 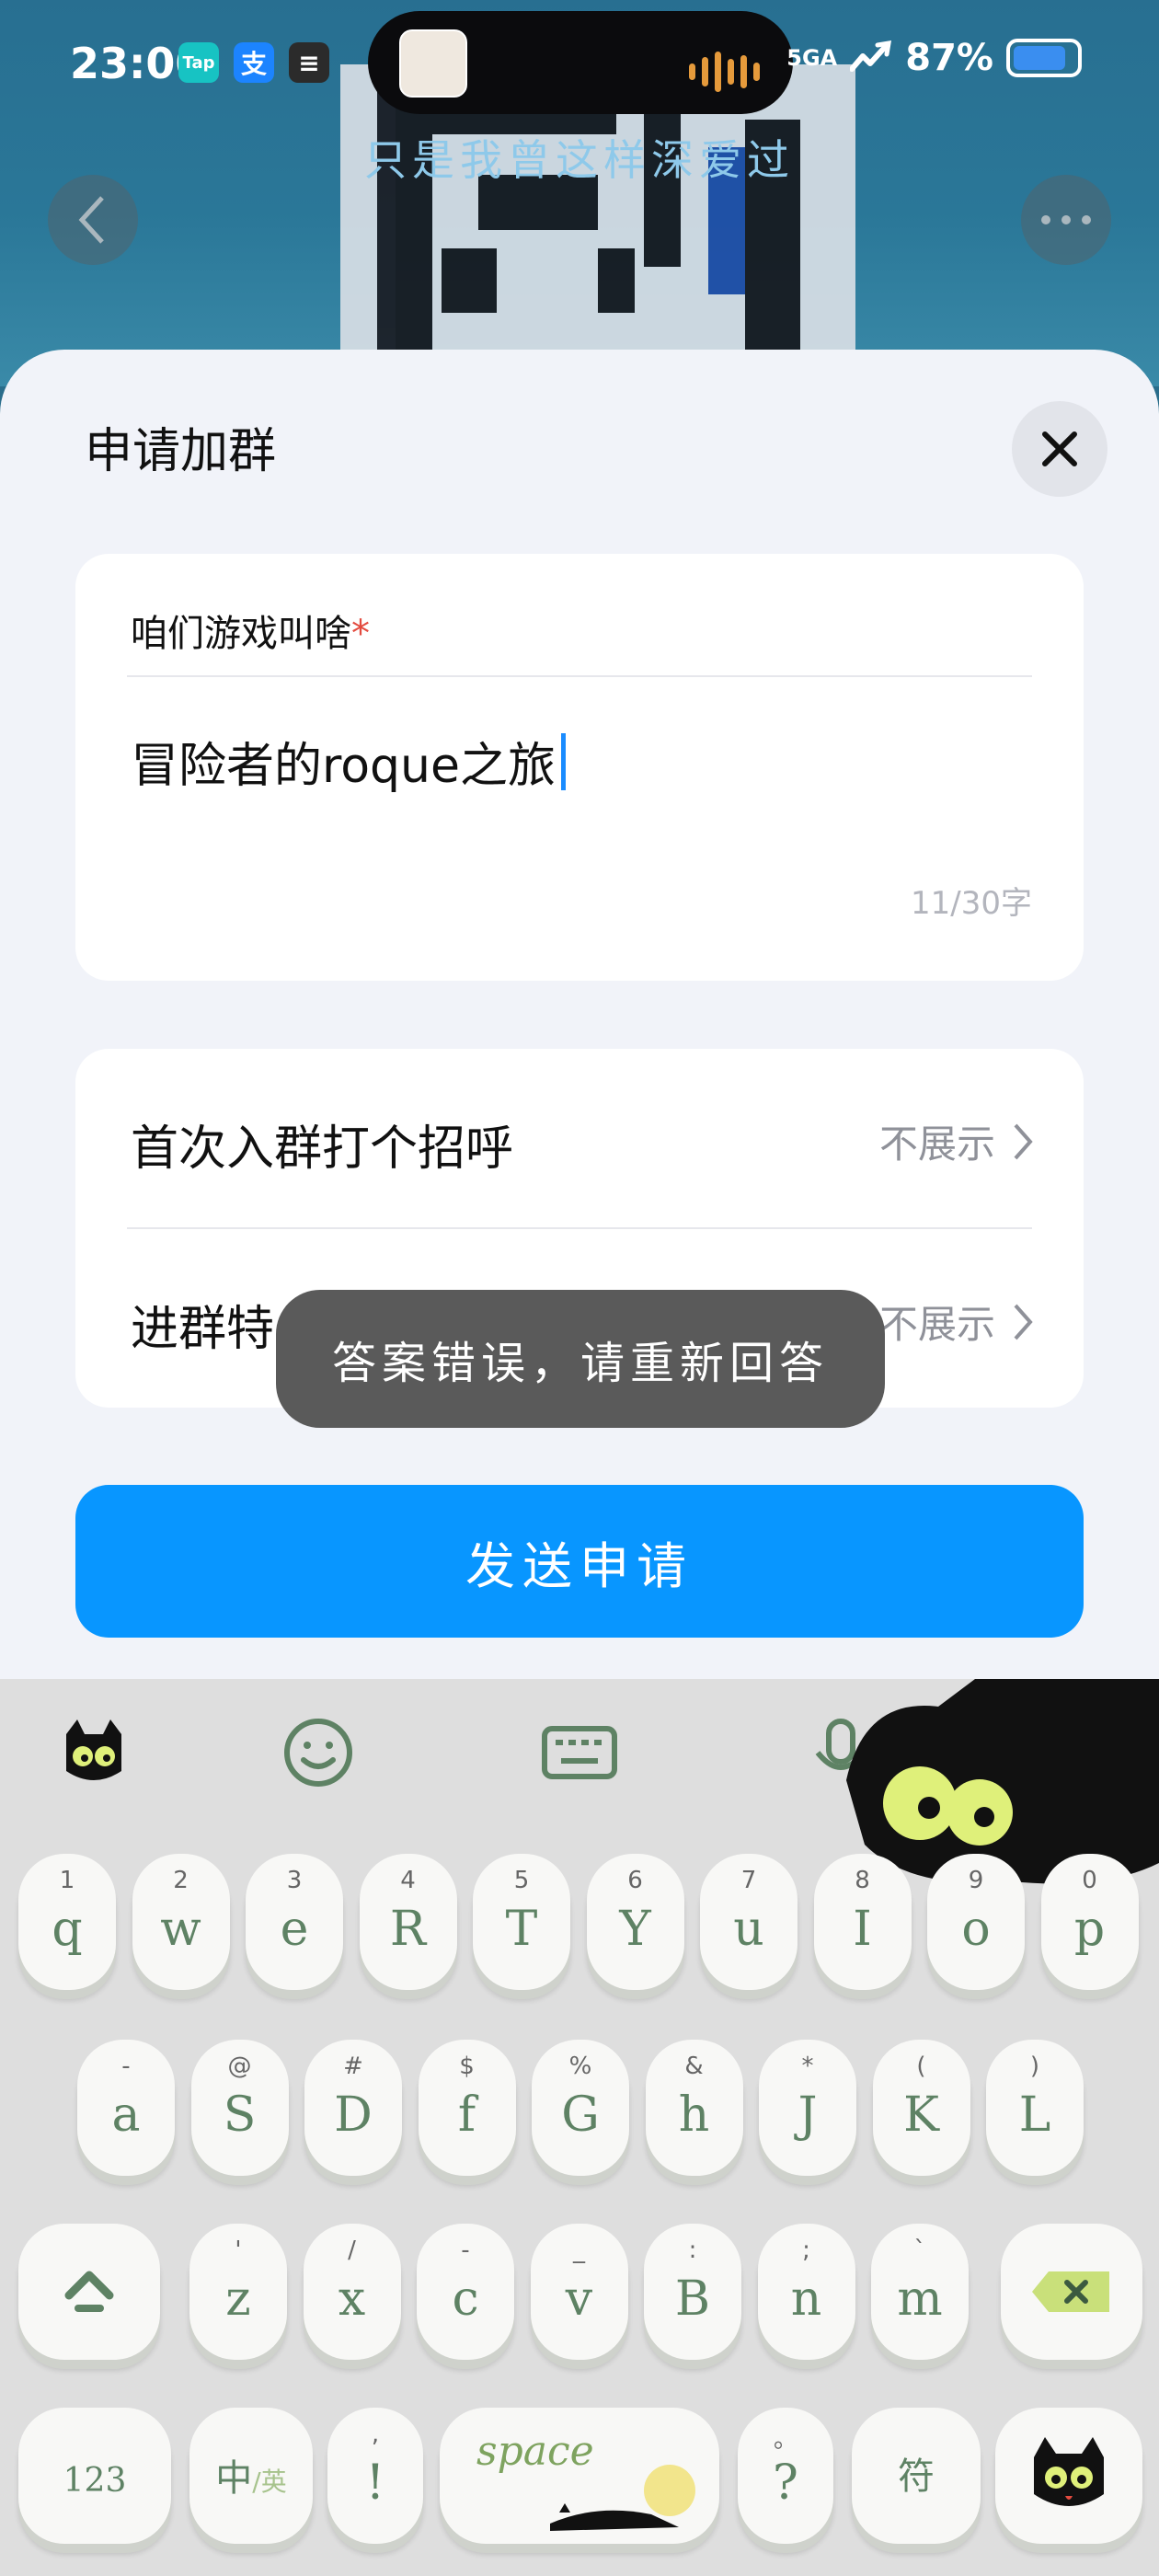 I want to click on greeting-option-row: 首次入群打个招呼 不展示, so click(x=579, y=1138).